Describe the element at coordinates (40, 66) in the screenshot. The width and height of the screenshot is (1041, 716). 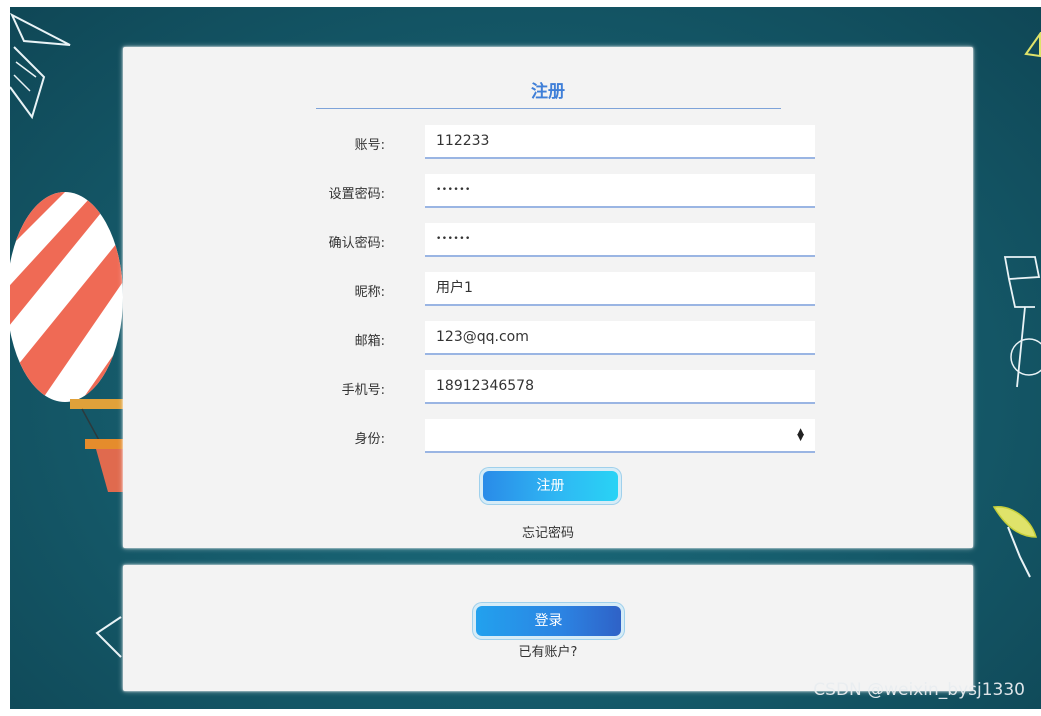
I see `airplane-doodle-icon` at that location.